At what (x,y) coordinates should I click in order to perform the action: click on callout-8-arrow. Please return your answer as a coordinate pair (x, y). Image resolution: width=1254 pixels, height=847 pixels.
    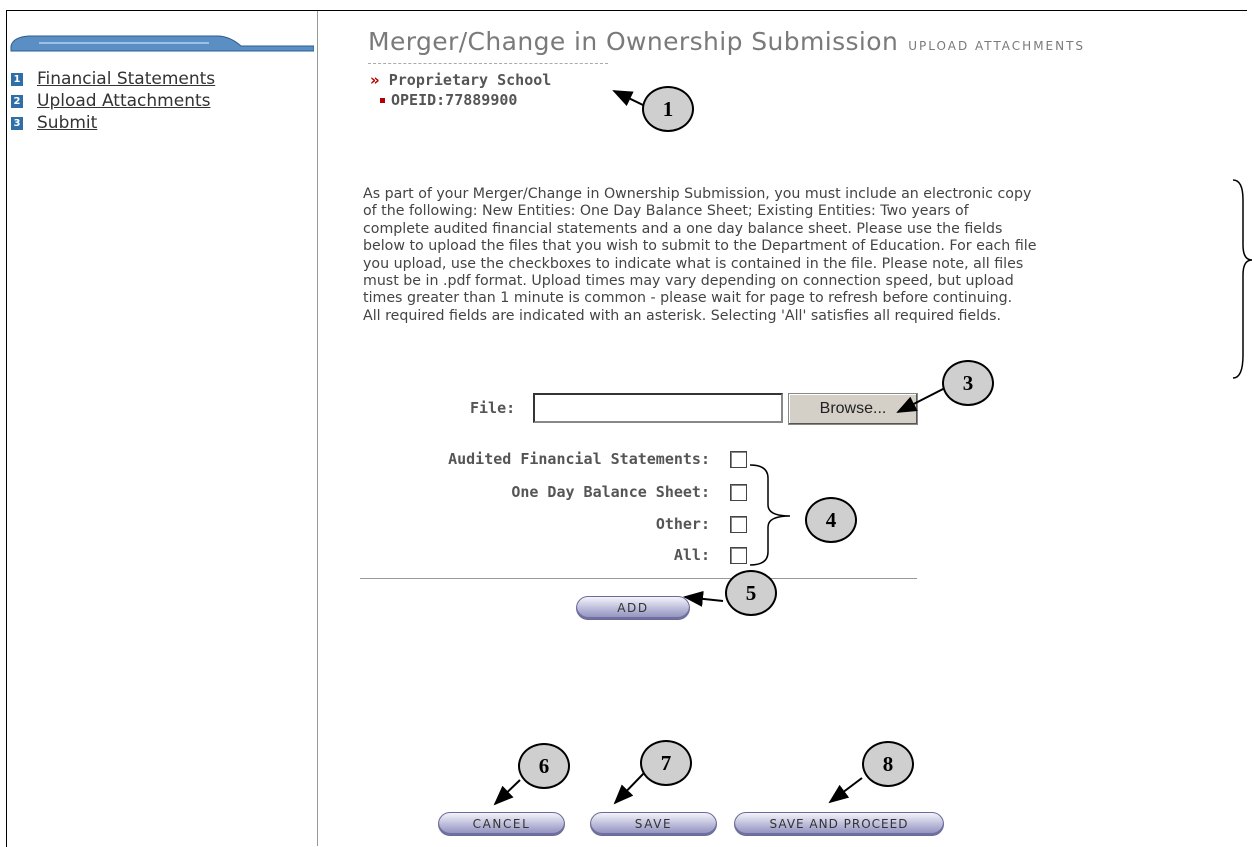
    Looking at the image, I should click on (845, 790).